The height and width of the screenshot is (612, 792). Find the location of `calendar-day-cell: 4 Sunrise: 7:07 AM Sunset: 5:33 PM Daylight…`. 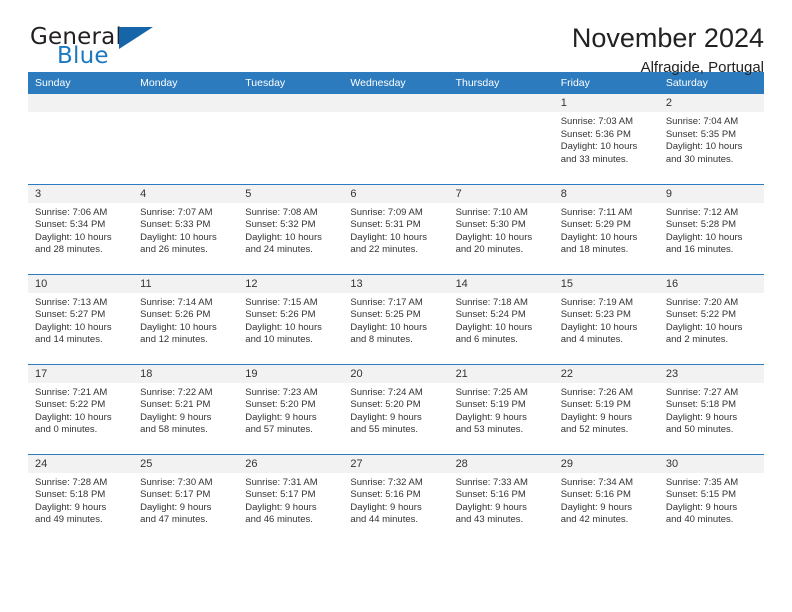

calendar-day-cell: 4 Sunrise: 7:07 AM Sunset: 5:33 PM Daylight… is located at coordinates (186, 228).